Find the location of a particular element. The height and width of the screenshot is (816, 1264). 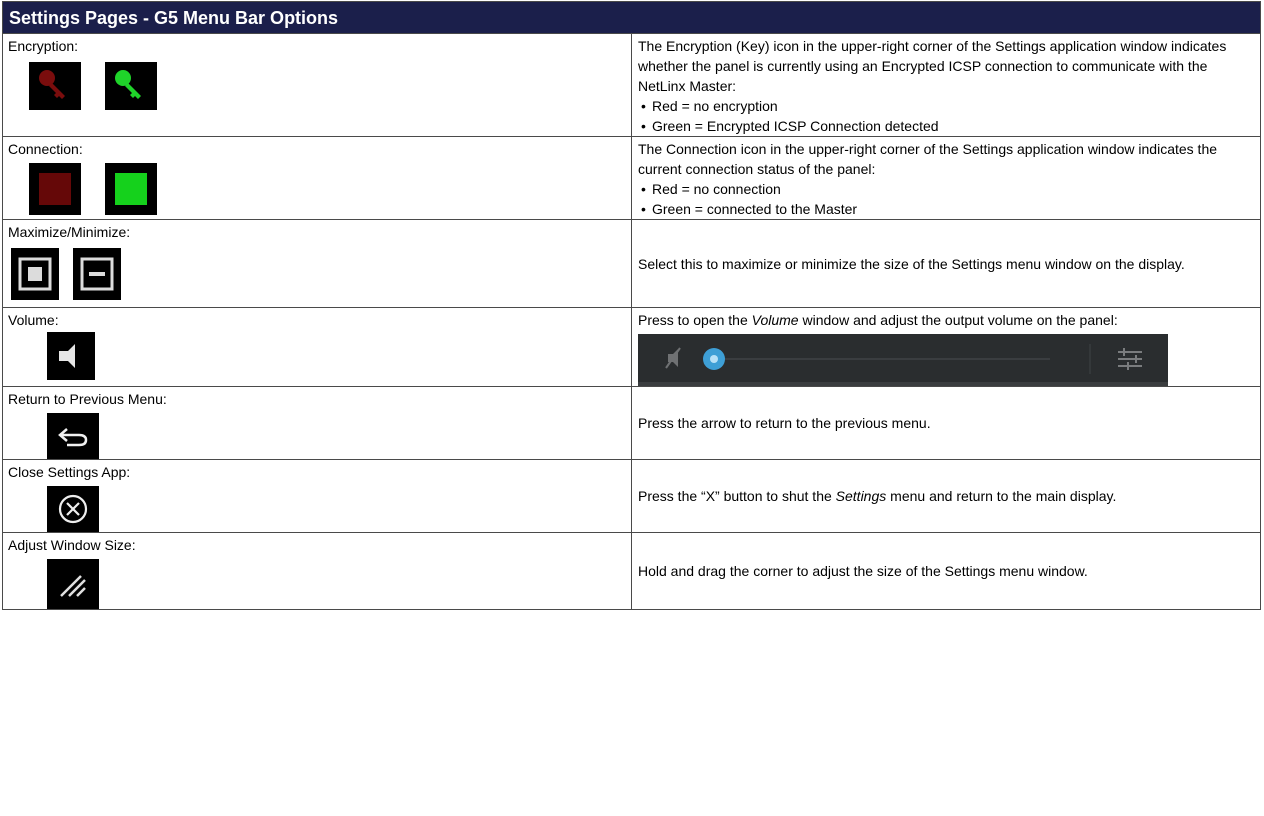

return-arrow-icon is located at coordinates (73, 436).